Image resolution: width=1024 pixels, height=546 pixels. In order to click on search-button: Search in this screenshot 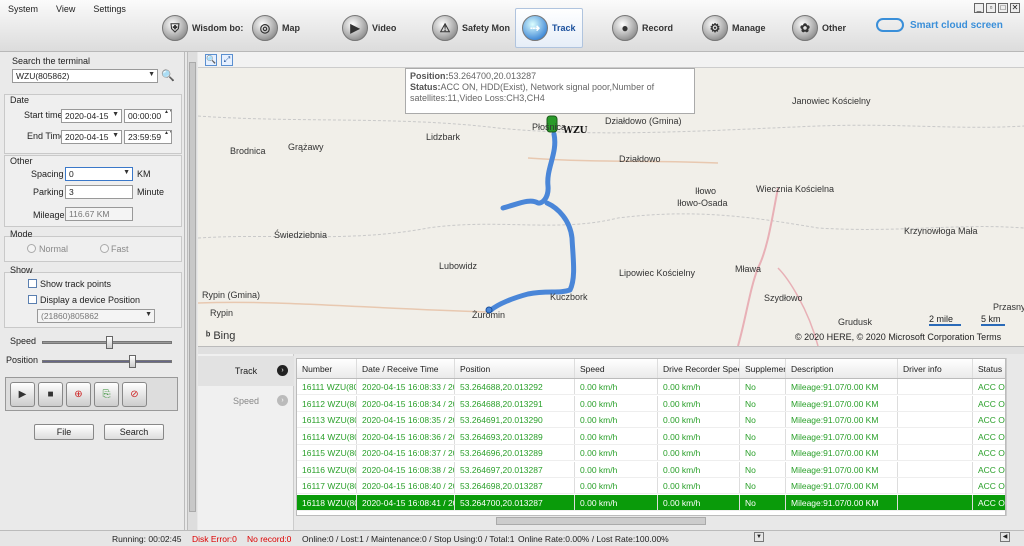, I will do `click(134, 432)`.